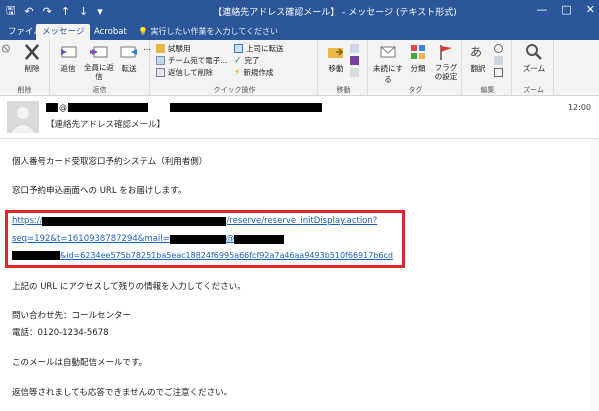  What do you see at coordinates (10, 11) in the screenshot?
I see `save-icon: 🖫` at bounding box center [10, 11].